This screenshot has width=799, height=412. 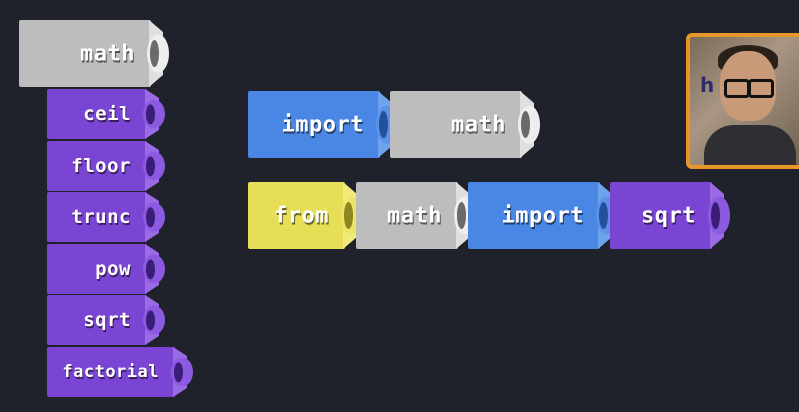 I want to click on block-label: floor, so click(x=101, y=166).